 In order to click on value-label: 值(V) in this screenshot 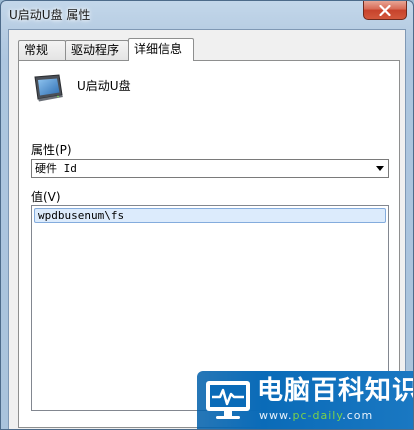, I will do `click(46, 197)`.